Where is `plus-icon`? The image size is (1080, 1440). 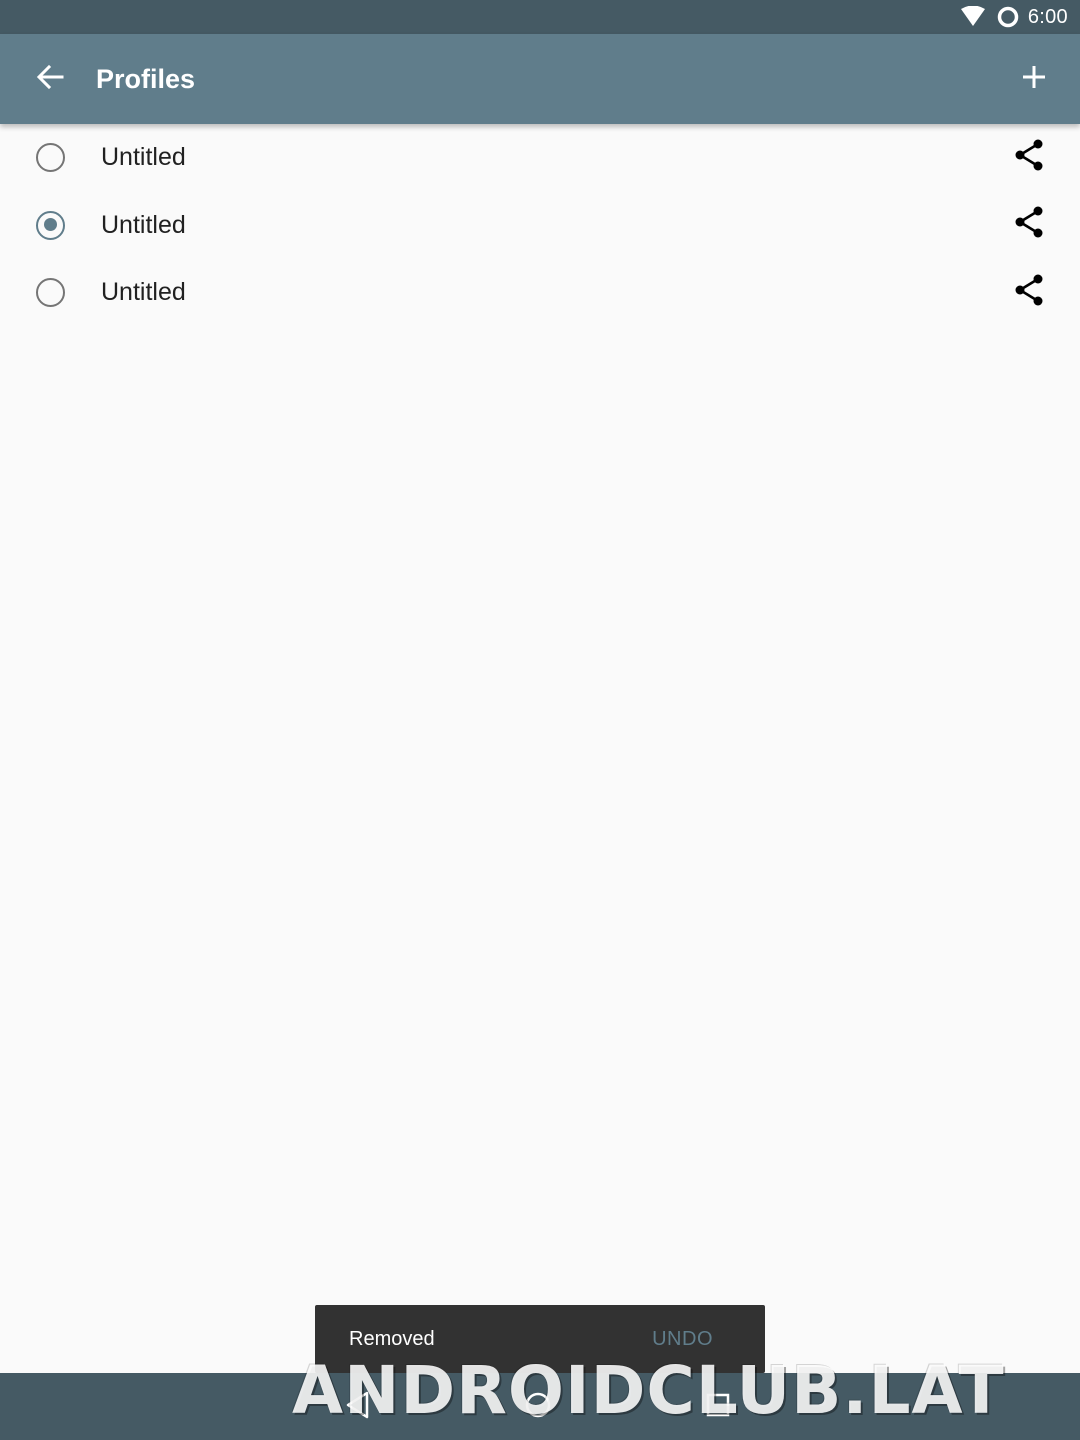
plus-icon is located at coordinates (1034, 79).